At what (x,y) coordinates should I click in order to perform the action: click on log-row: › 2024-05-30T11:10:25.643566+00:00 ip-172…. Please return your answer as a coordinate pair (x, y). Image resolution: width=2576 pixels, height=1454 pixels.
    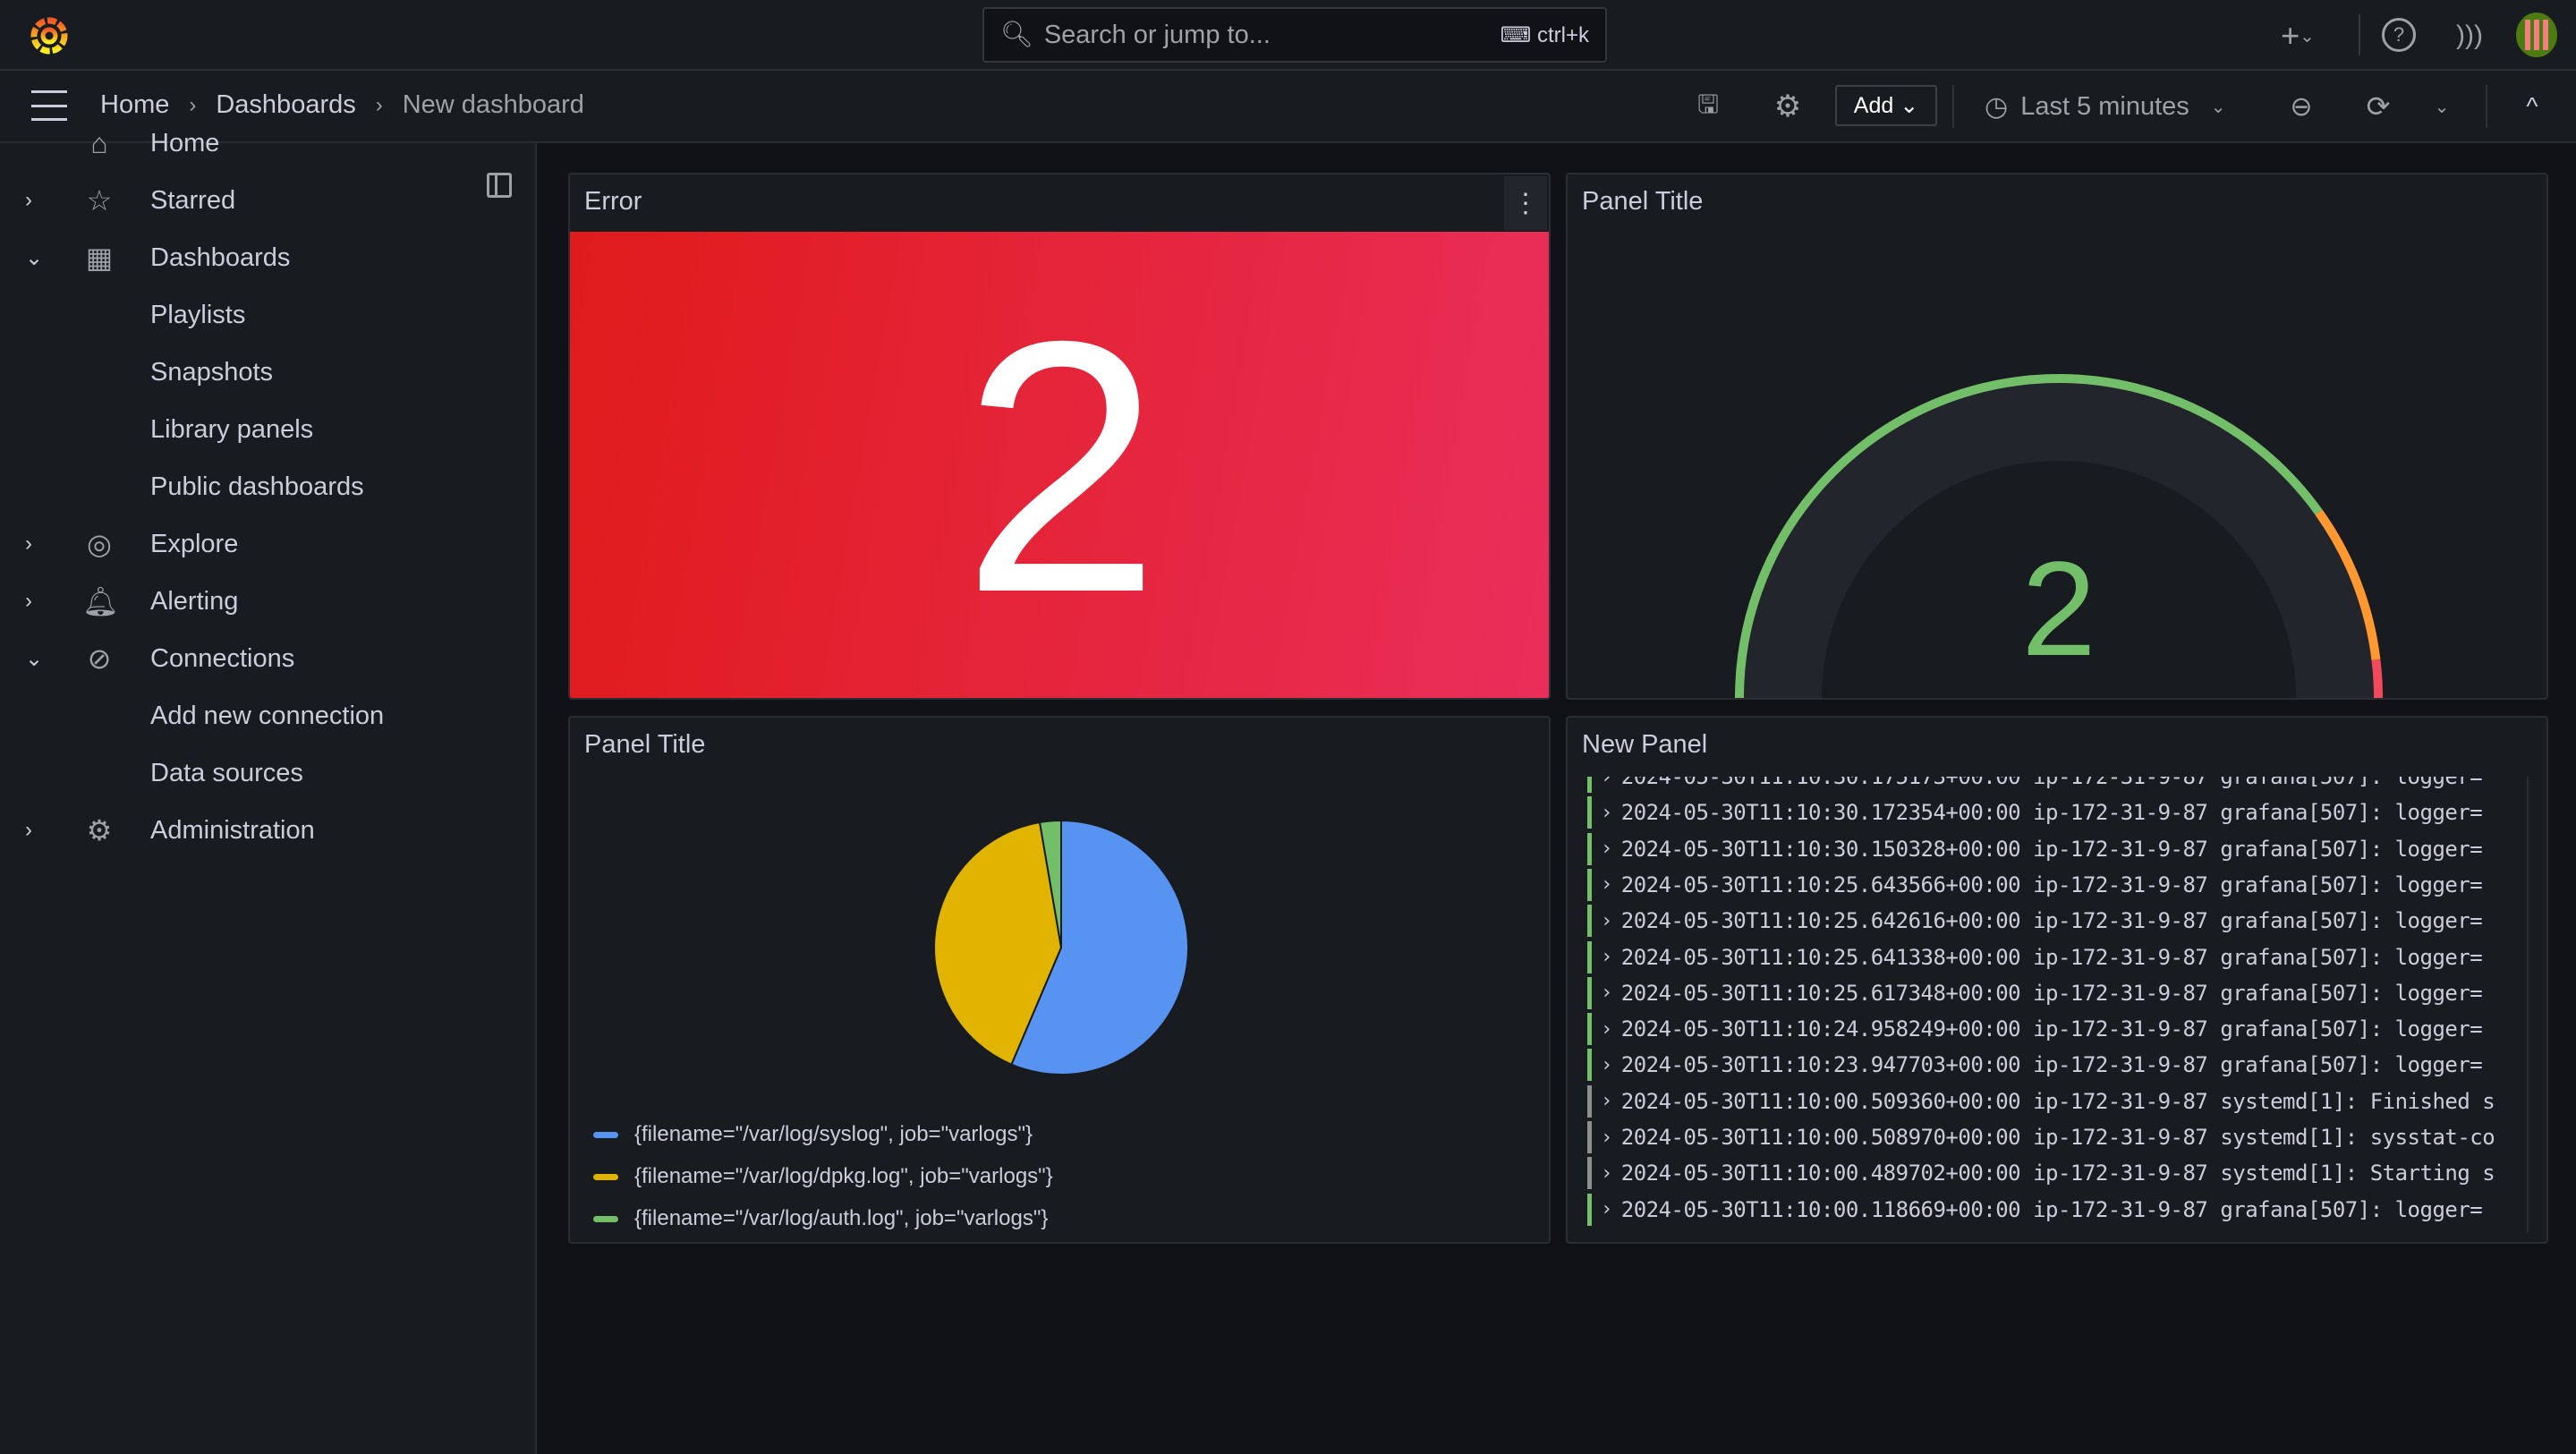
    Looking at the image, I should click on (2035, 885).